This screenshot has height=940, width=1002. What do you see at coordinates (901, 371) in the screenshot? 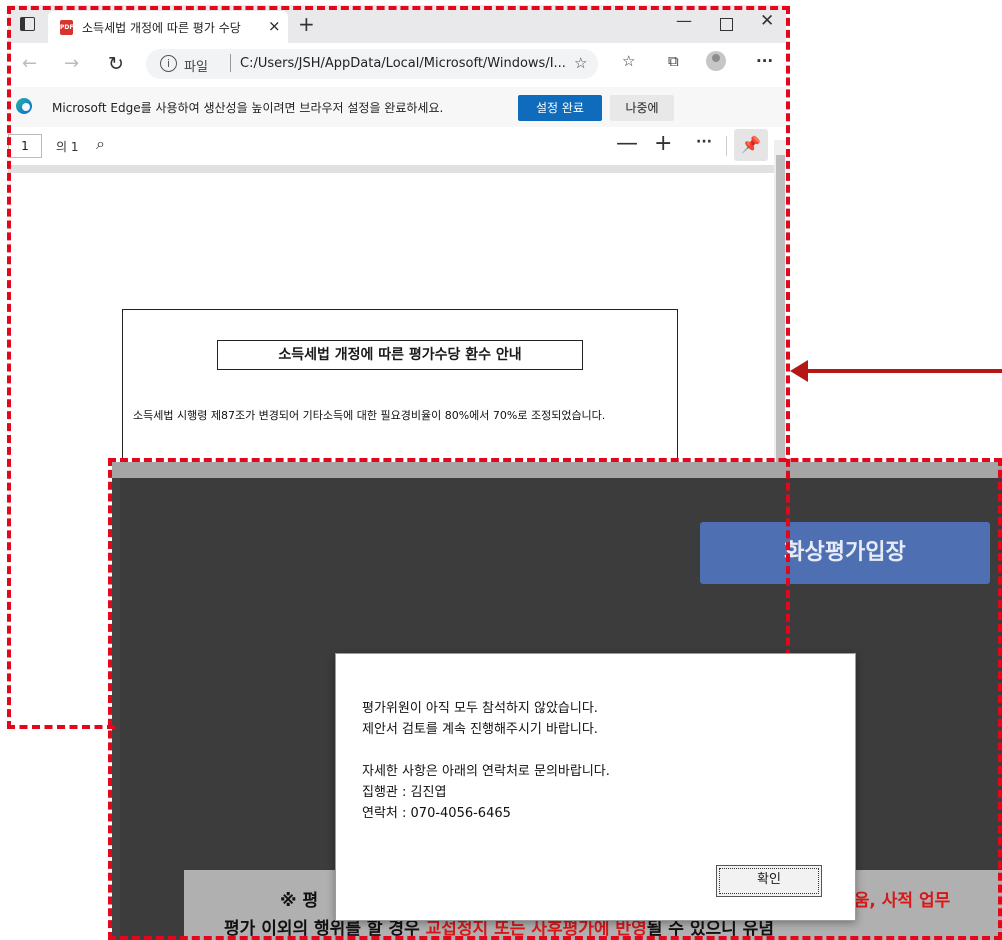
I see `arrow-line` at bounding box center [901, 371].